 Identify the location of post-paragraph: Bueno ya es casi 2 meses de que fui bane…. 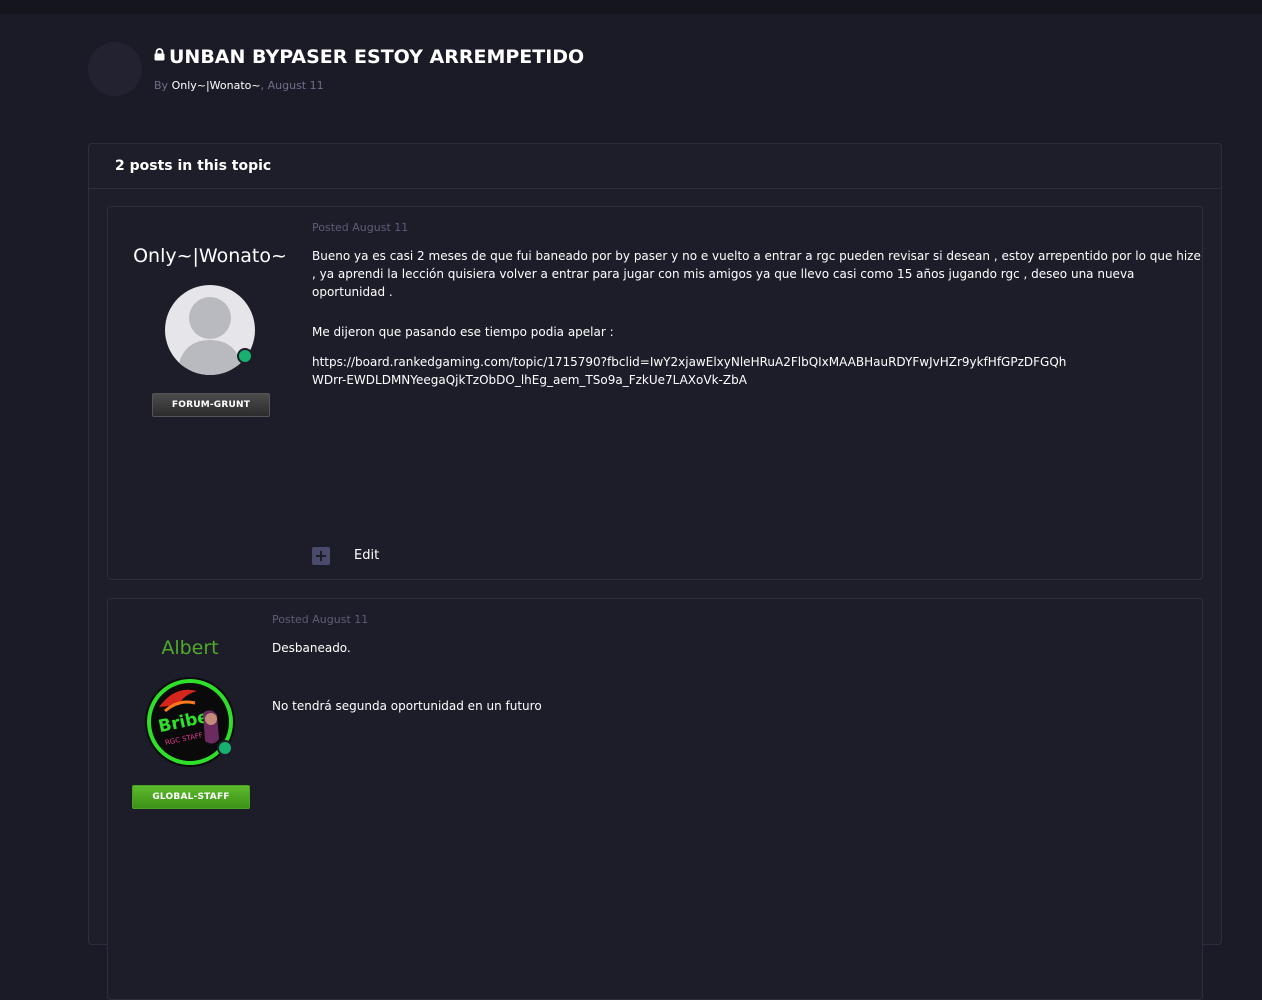
(756, 274).